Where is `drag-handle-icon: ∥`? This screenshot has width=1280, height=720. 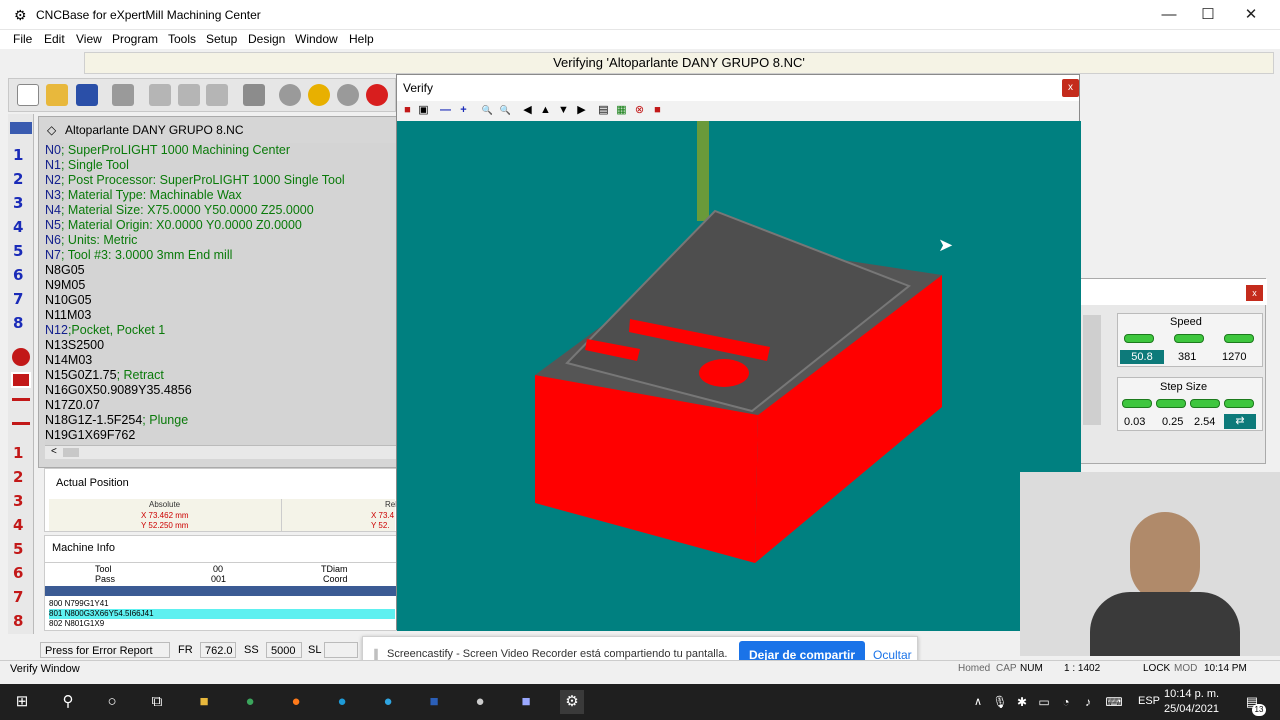 drag-handle-icon: ∥ is located at coordinates (376, 654).